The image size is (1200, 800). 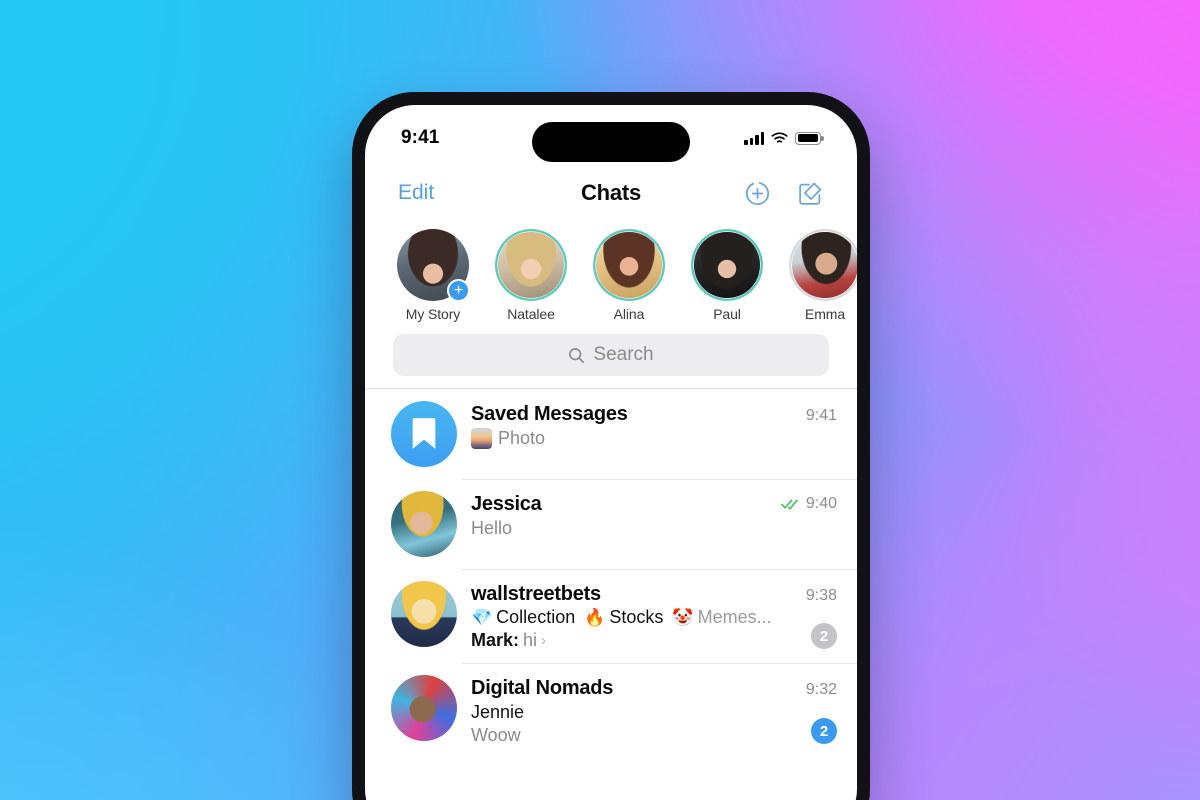 What do you see at coordinates (576, 355) in the screenshot?
I see `magnifier-icon` at bounding box center [576, 355].